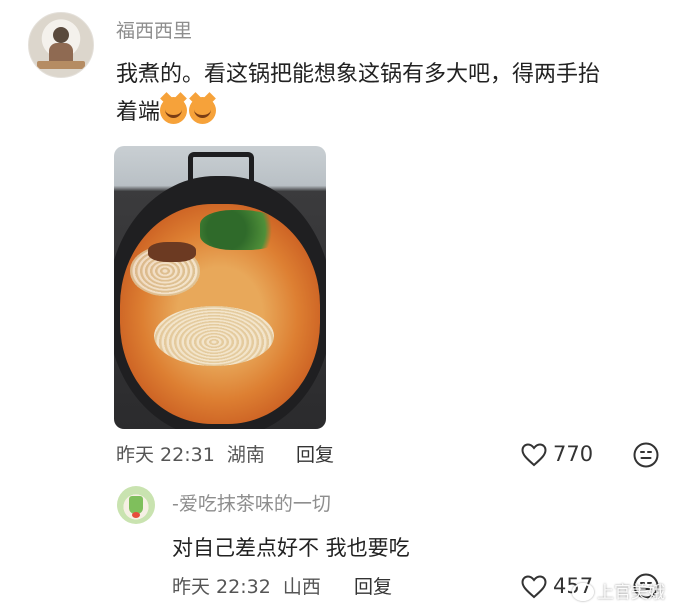  Describe the element at coordinates (165, 455) in the screenshot. I see `comment-time: 昨天 22:31` at that location.